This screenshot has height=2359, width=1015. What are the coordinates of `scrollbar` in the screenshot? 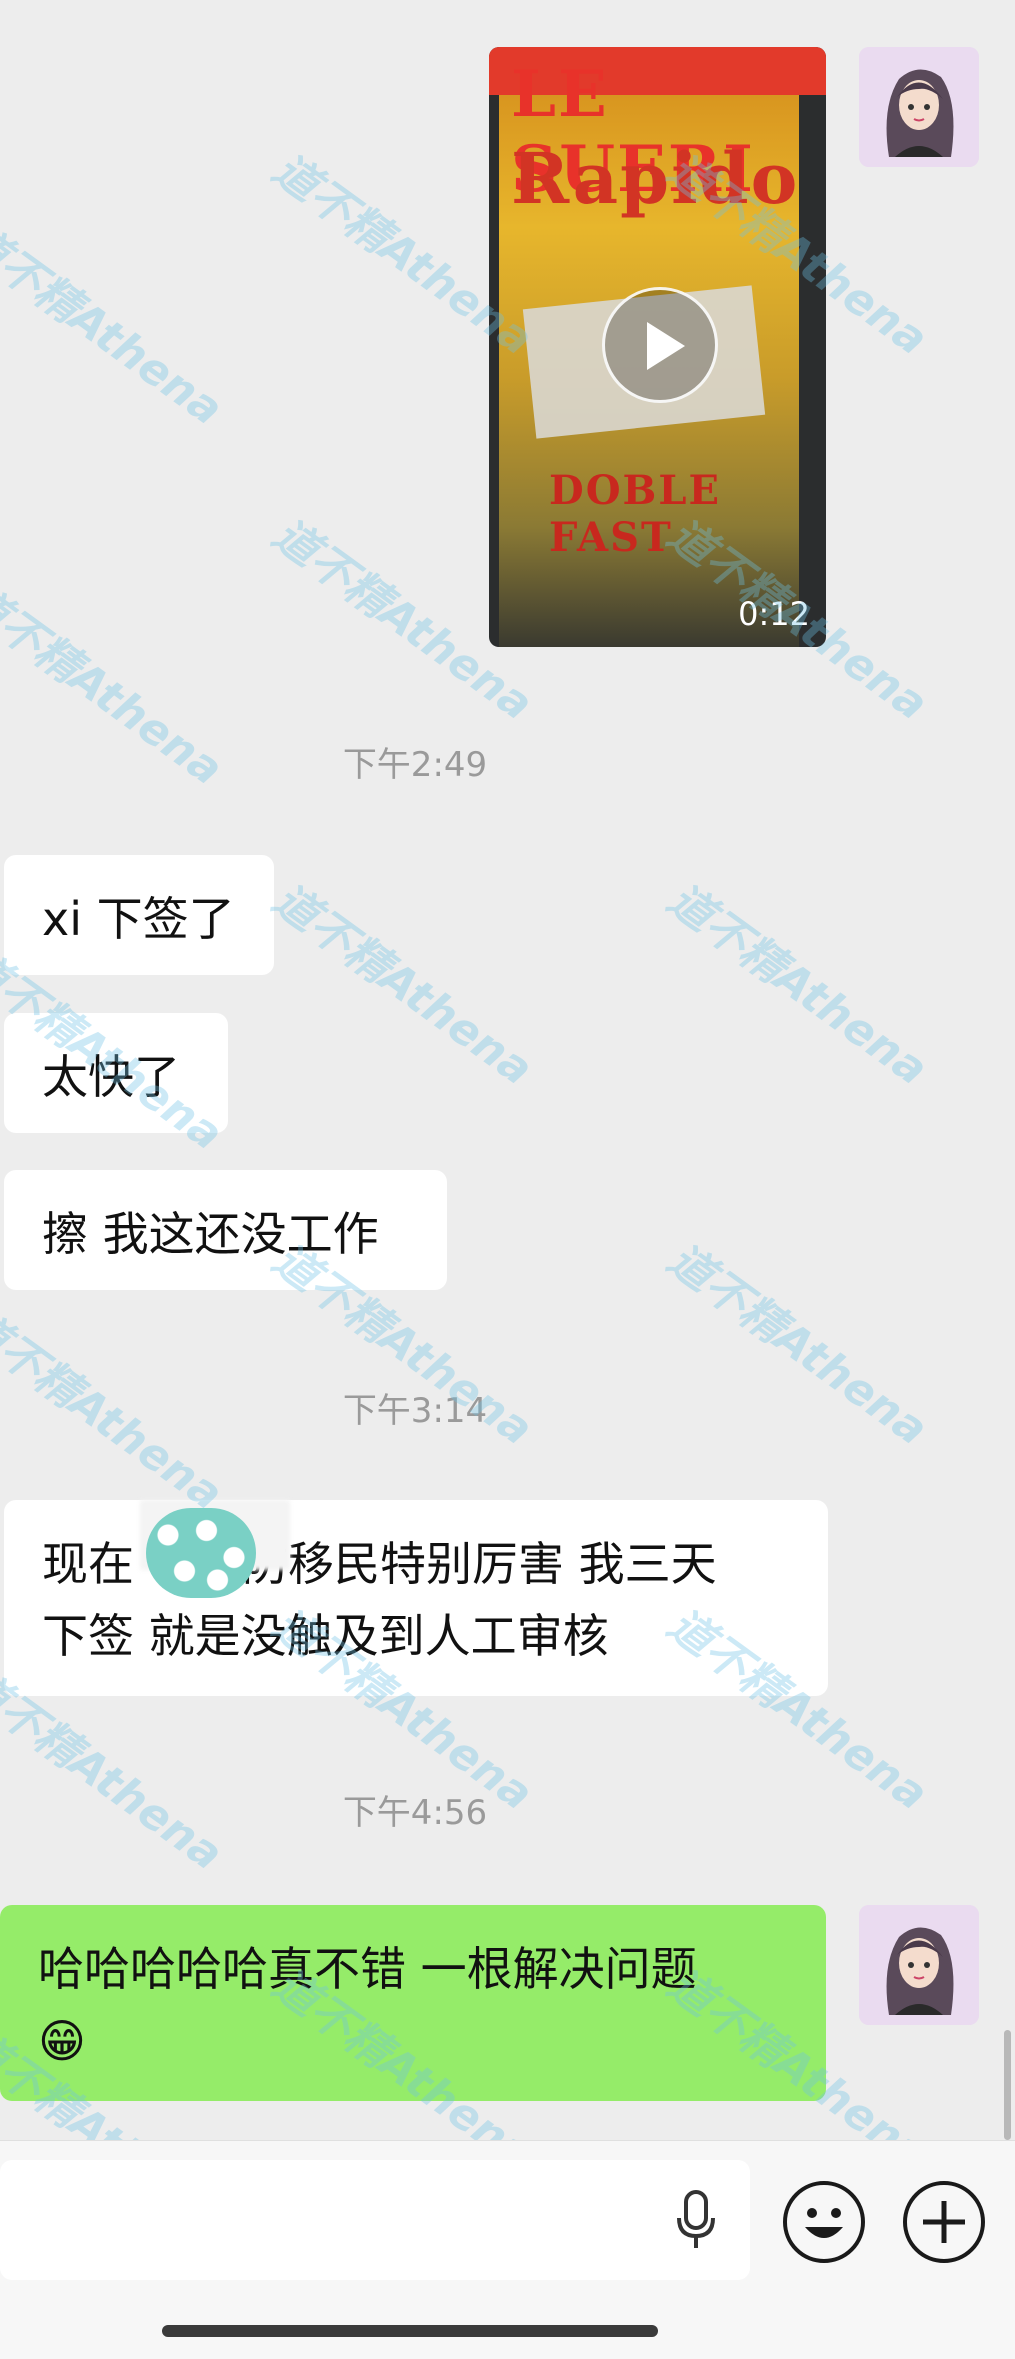 It's located at (1007, 2085).